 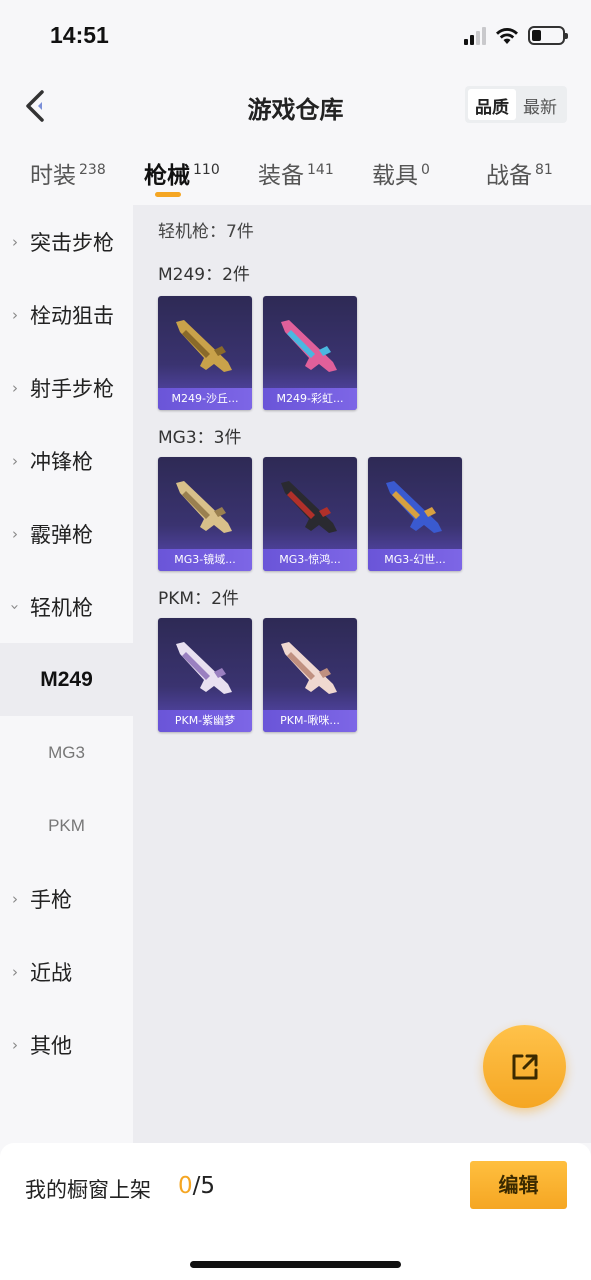 I want to click on sort-quality-button: 品质, so click(x=492, y=104).